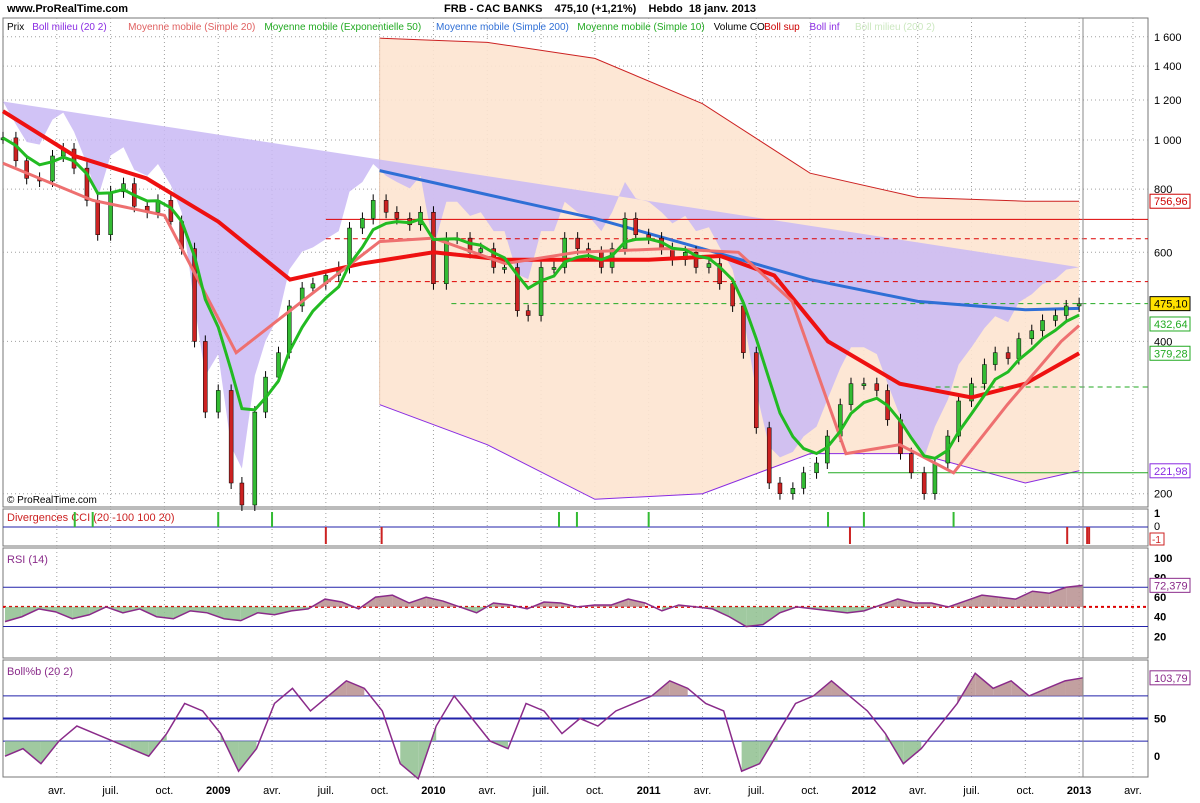 The width and height of the screenshot is (1200, 803). What do you see at coordinates (218, 791) in the screenshot?
I see `x-tick-label: 2009` at bounding box center [218, 791].